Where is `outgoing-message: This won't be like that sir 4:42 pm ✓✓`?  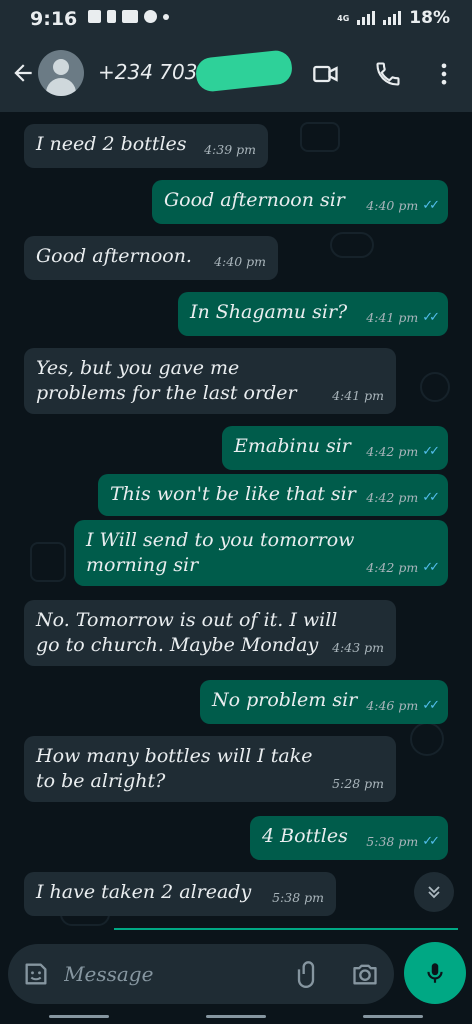 outgoing-message: This won't be like that sir 4:42 pm ✓✓ is located at coordinates (273, 495).